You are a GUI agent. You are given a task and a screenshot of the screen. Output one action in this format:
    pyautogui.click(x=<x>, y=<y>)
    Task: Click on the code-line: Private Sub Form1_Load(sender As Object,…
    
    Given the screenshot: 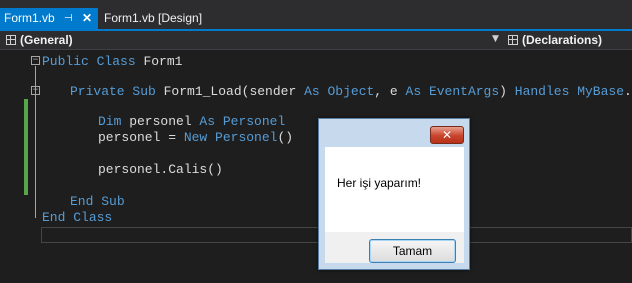 What is the action you would take?
    pyautogui.click(x=351, y=91)
    